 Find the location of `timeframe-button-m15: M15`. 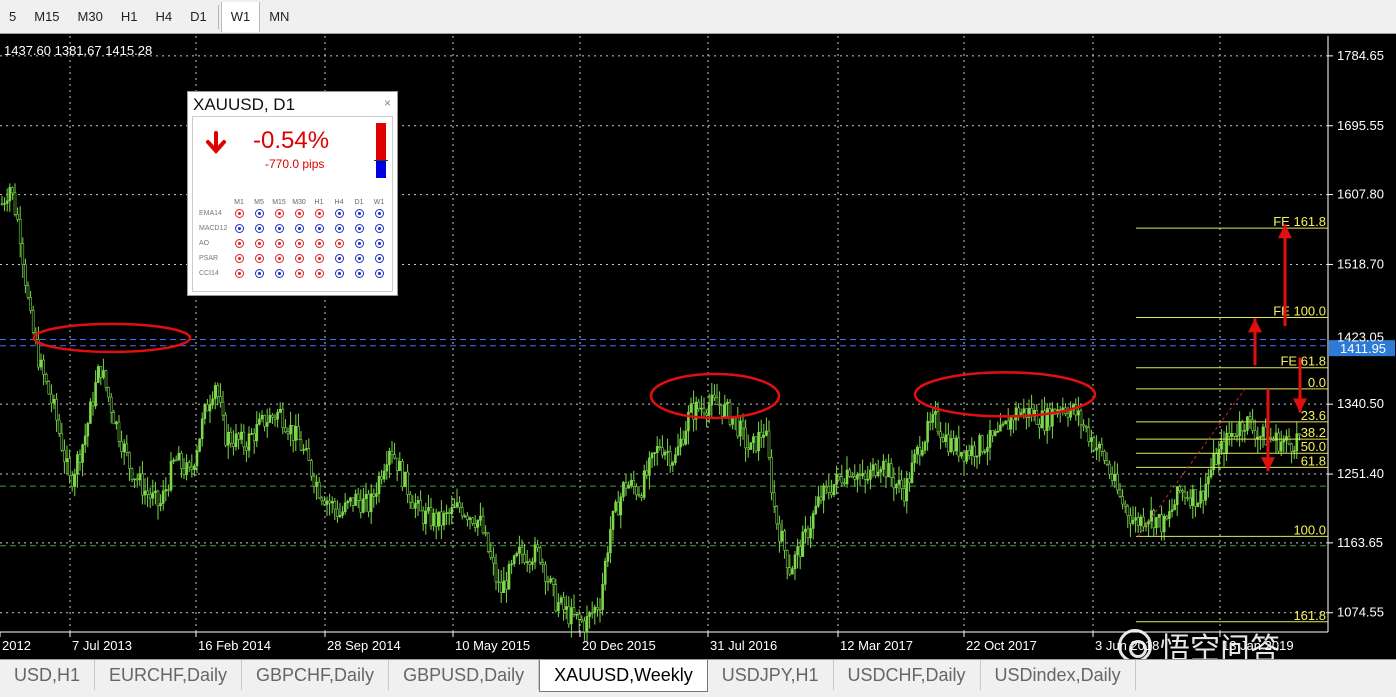

timeframe-button-m15: M15 is located at coordinates (46, 17).